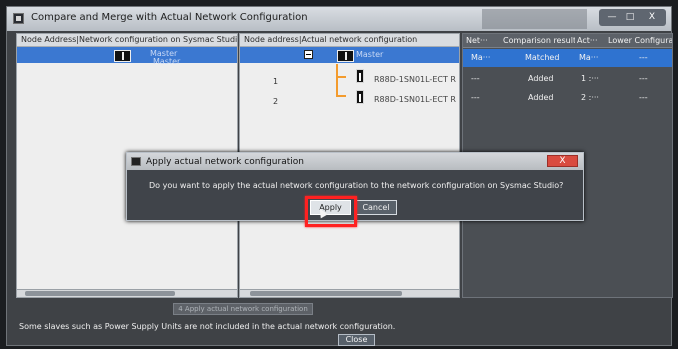  Describe the element at coordinates (243, 309) in the screenshot. I see `apply-actual-network-configuration-button: 4 Apply actual network configuration` at that location.